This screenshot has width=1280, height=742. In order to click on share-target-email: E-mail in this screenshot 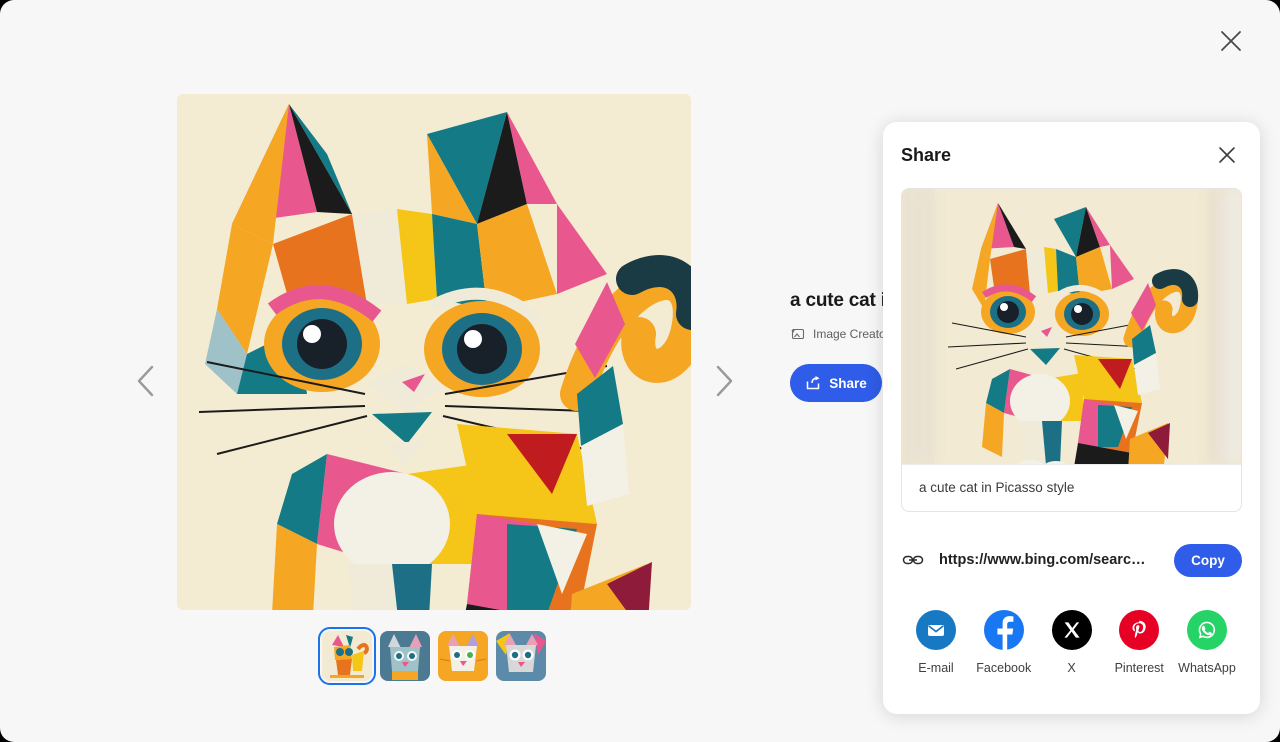, I will do `click(936, 642)`.